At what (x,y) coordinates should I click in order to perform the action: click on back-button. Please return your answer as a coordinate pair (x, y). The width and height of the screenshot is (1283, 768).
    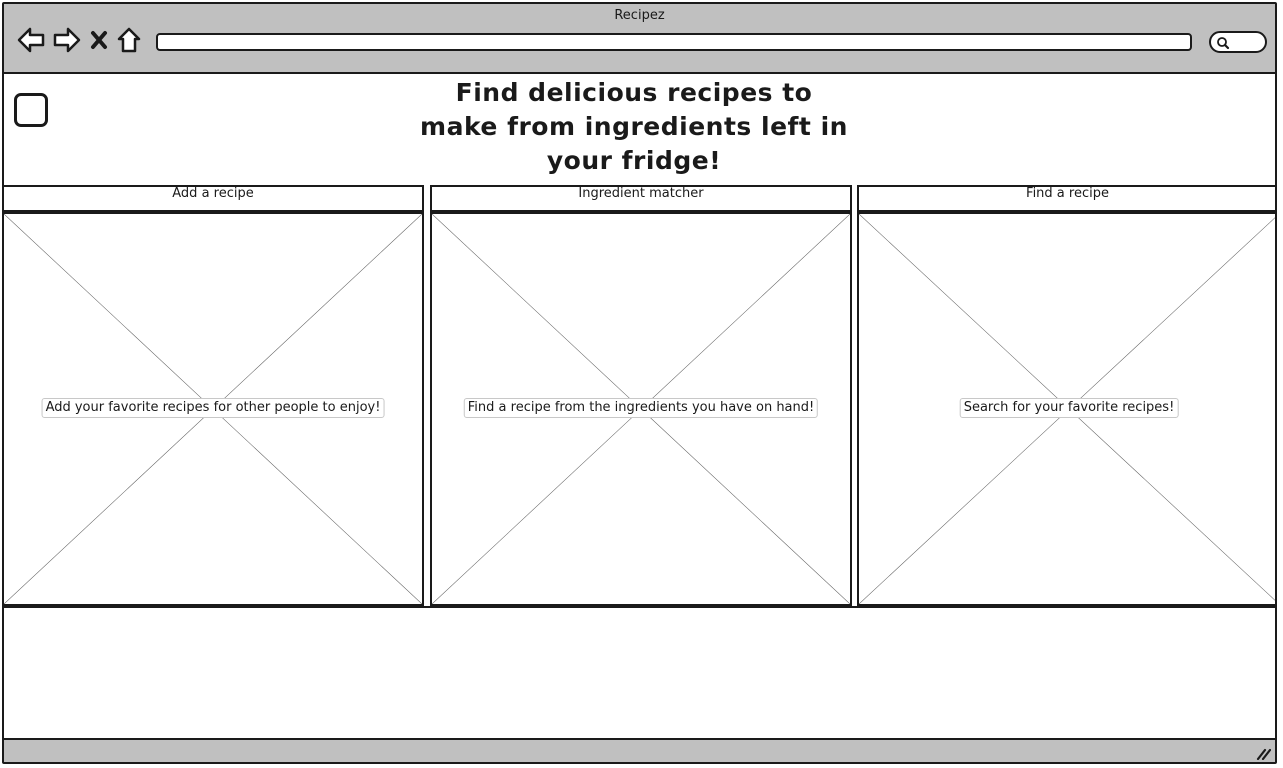
    Looking at the image, I should click on (31, 40).